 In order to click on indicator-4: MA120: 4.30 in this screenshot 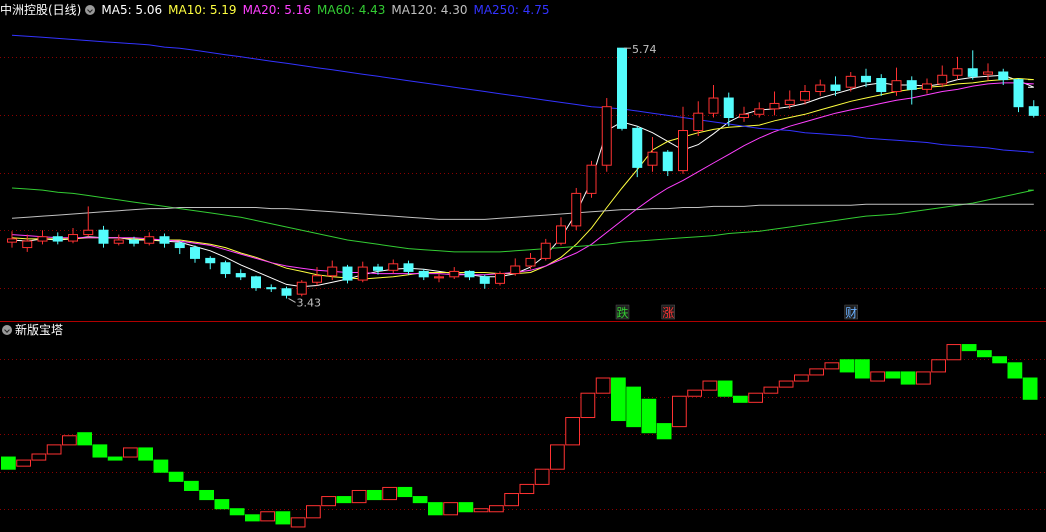, I will do `click(429, 10)`.